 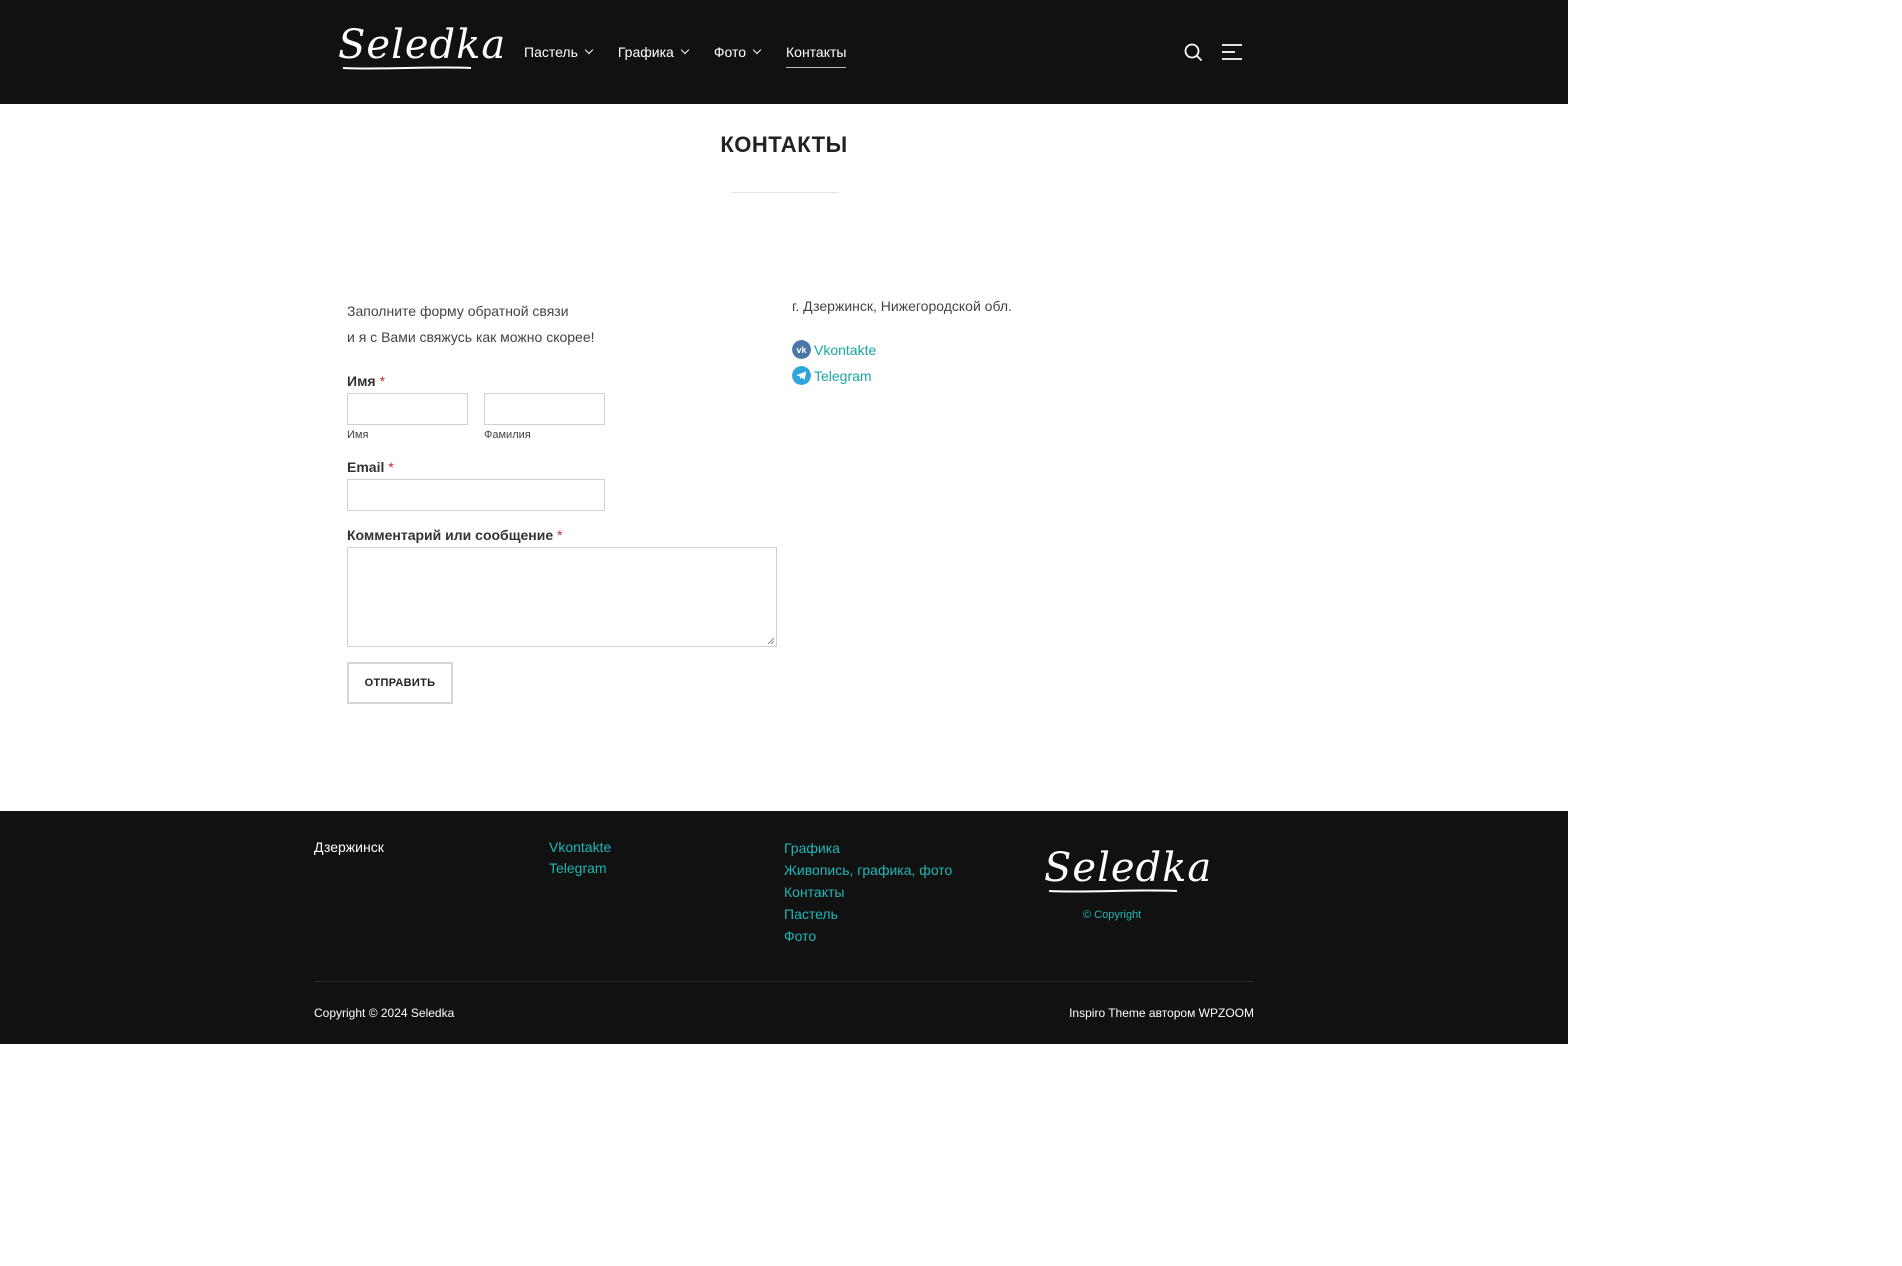 I want to click on telegram-link: Telegram, so click(x=832, y=375).